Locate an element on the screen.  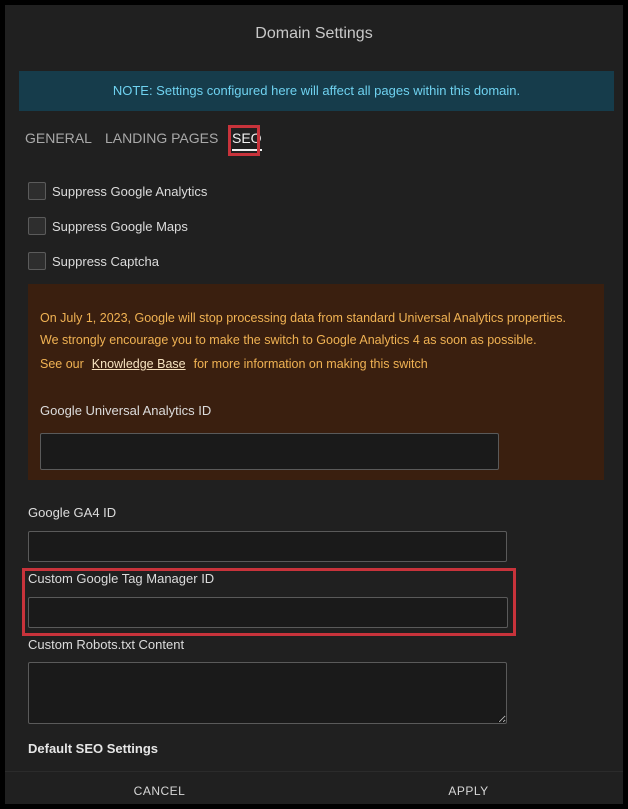
checkbox-label: Suppress Google Analytics is located at coordinates (130, 191).